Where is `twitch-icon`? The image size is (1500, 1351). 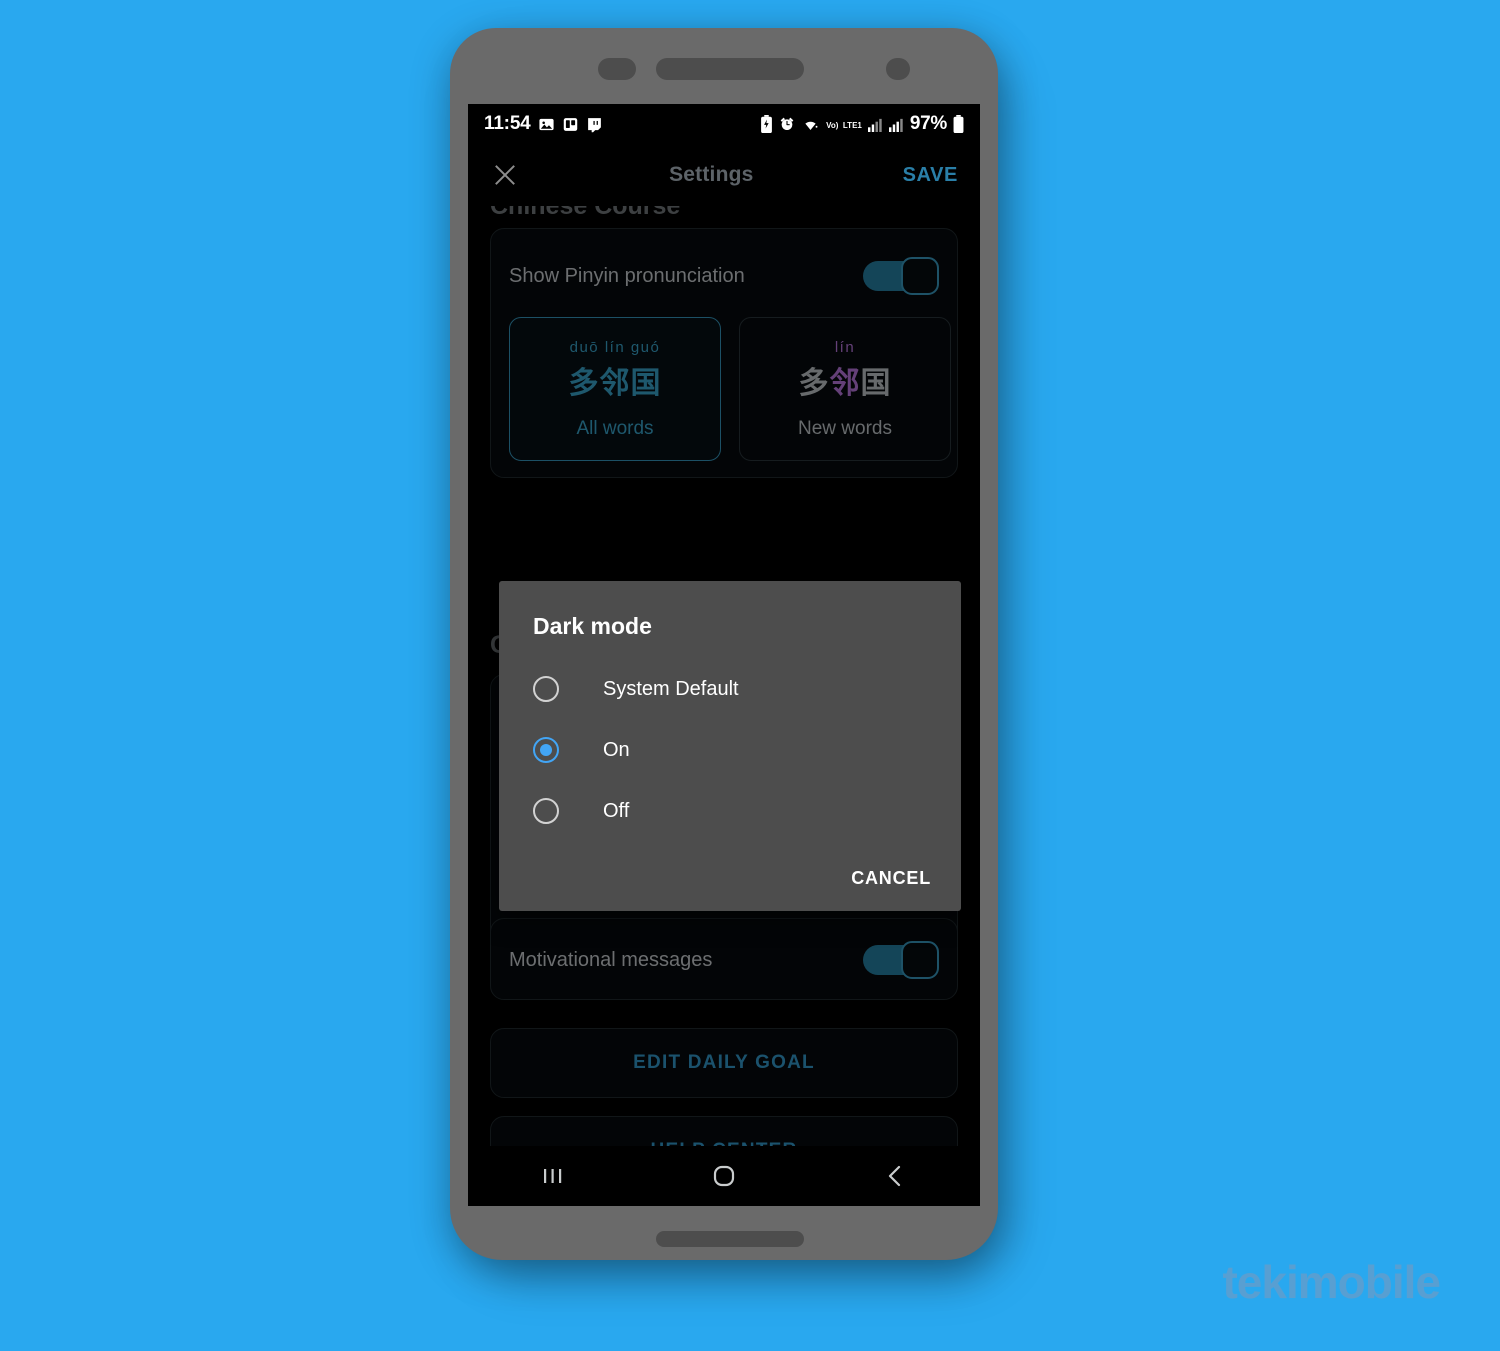
twitch-icon is located at coordinates (594, 124).